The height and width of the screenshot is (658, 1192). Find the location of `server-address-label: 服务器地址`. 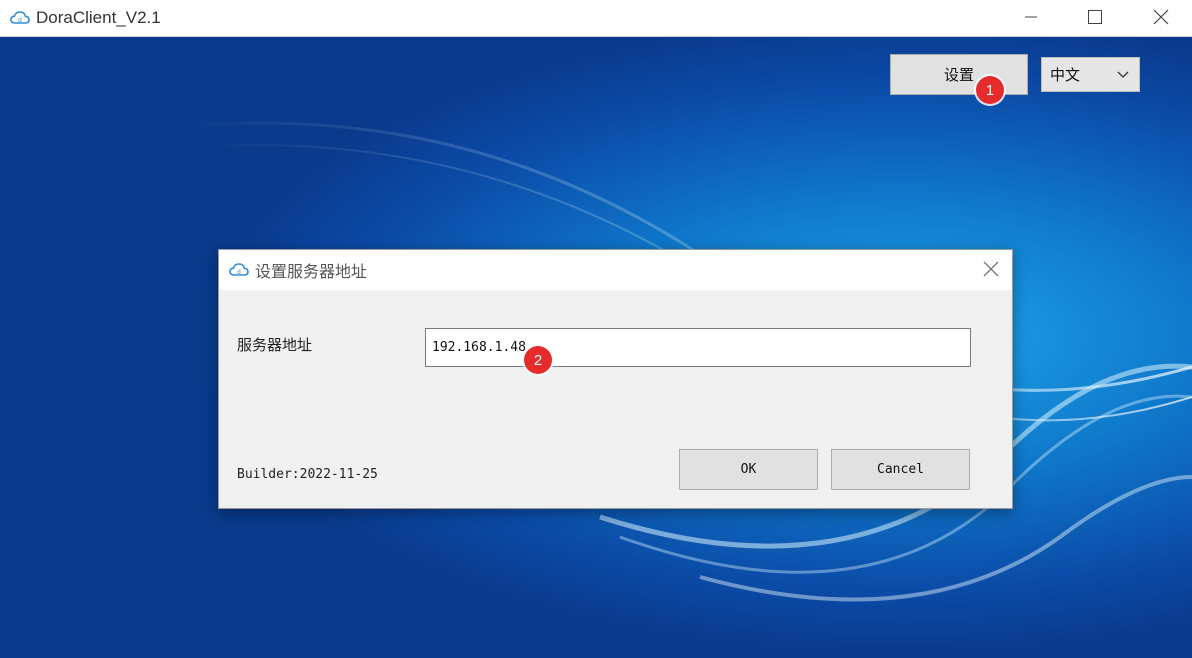

server-address-label: 服务器地址 is located at coordinates (275, 345).